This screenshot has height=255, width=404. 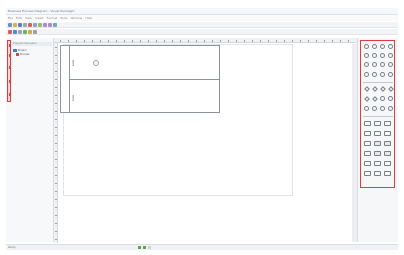 I want to click on intermediate-event-tool-icon, so click(x=374, y=46).